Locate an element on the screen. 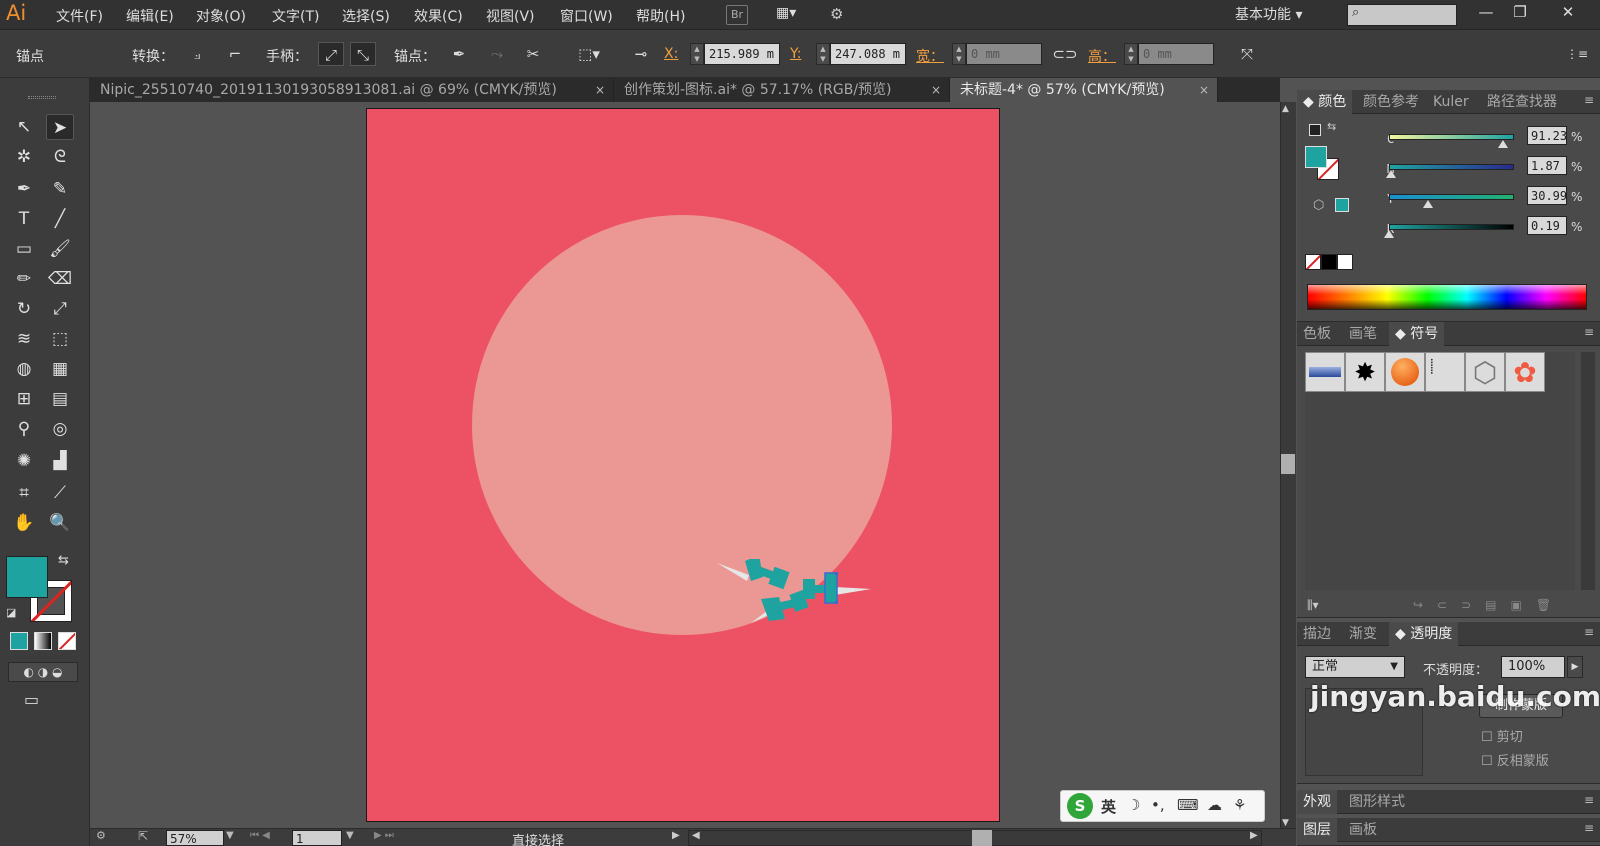 This screenshot has height=846, width=1600. status-menu-icon: ▶ is located at coordinates (676, 835).